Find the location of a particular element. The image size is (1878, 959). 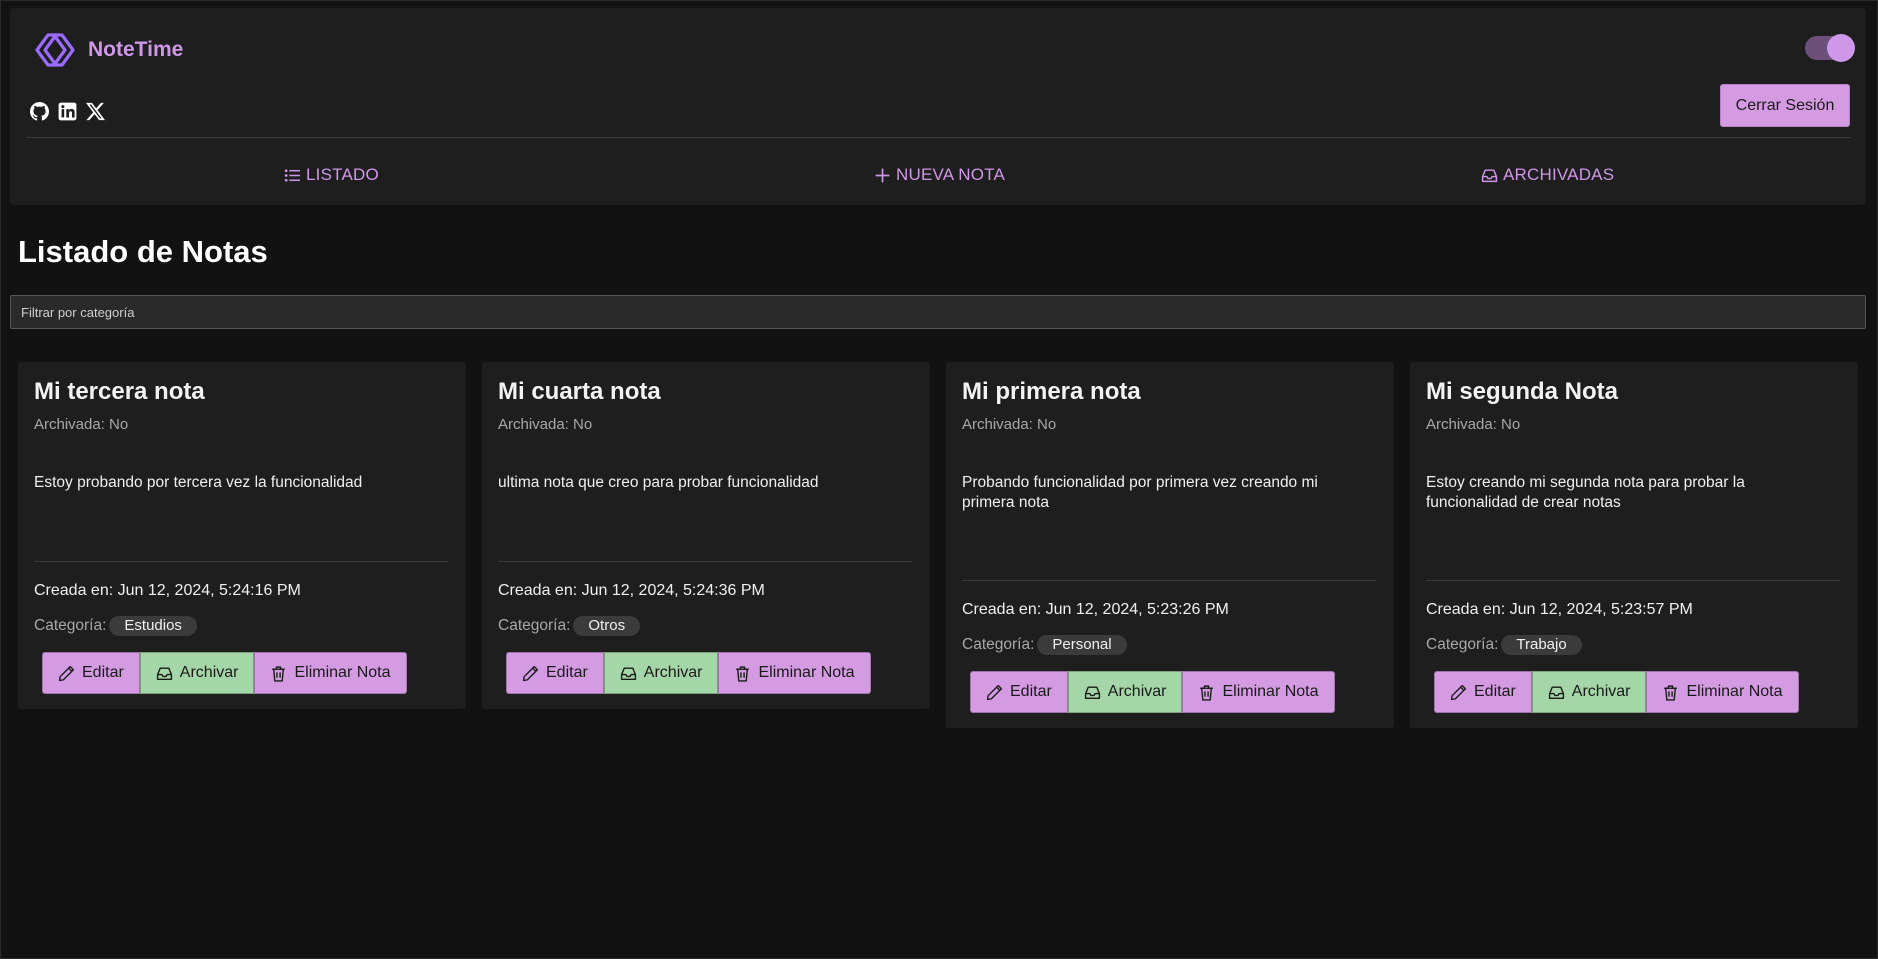

header-divider is located at coordinates (938, 137).